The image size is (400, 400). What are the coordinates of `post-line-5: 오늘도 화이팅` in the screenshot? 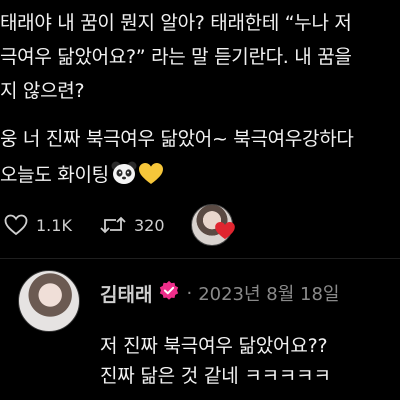 It's located at (81, 175).